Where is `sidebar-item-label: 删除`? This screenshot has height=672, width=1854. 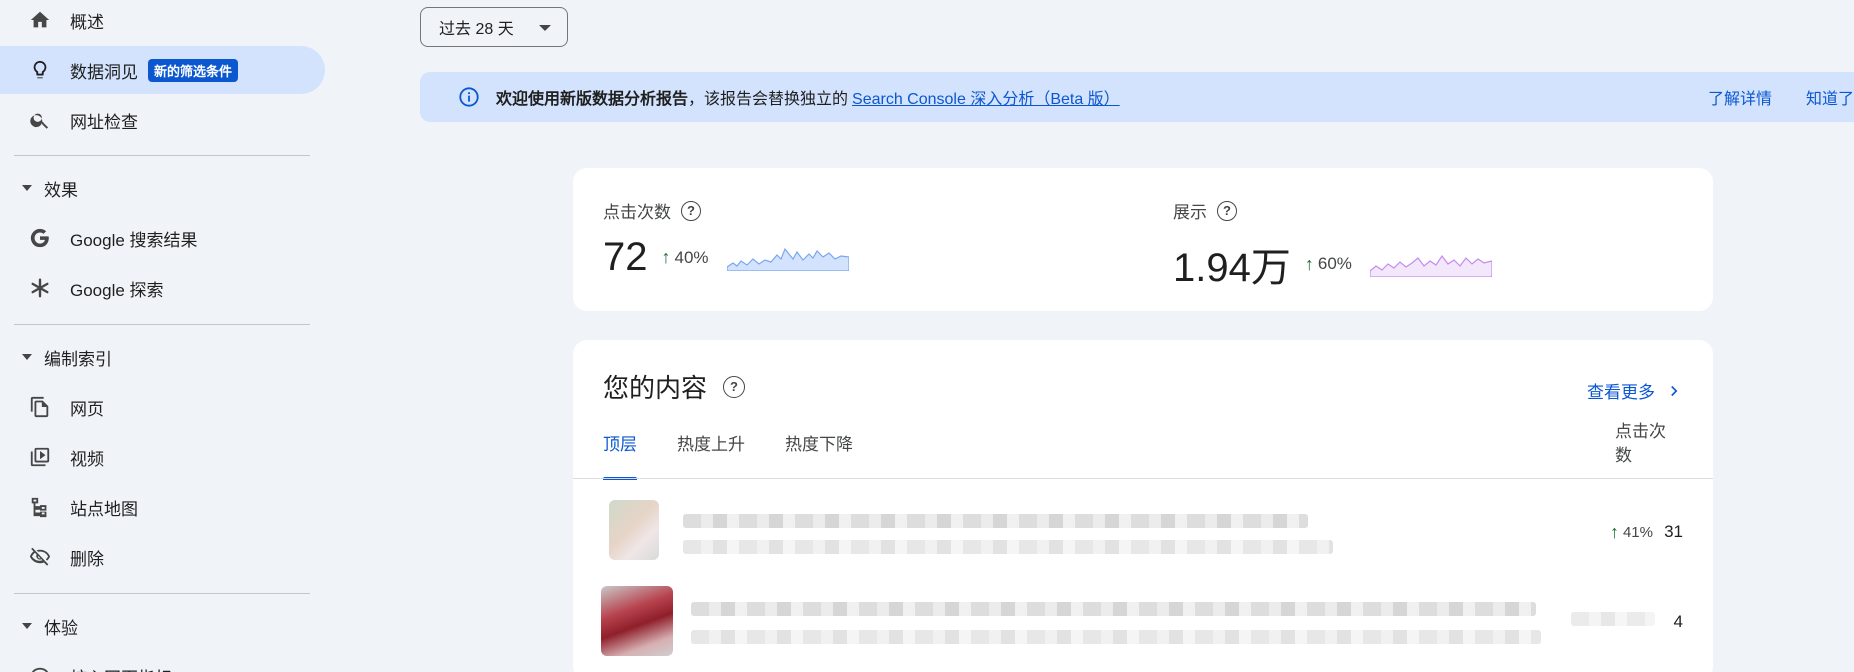
sidebar-item-label: 删除 is located at coordinates (87, 559).